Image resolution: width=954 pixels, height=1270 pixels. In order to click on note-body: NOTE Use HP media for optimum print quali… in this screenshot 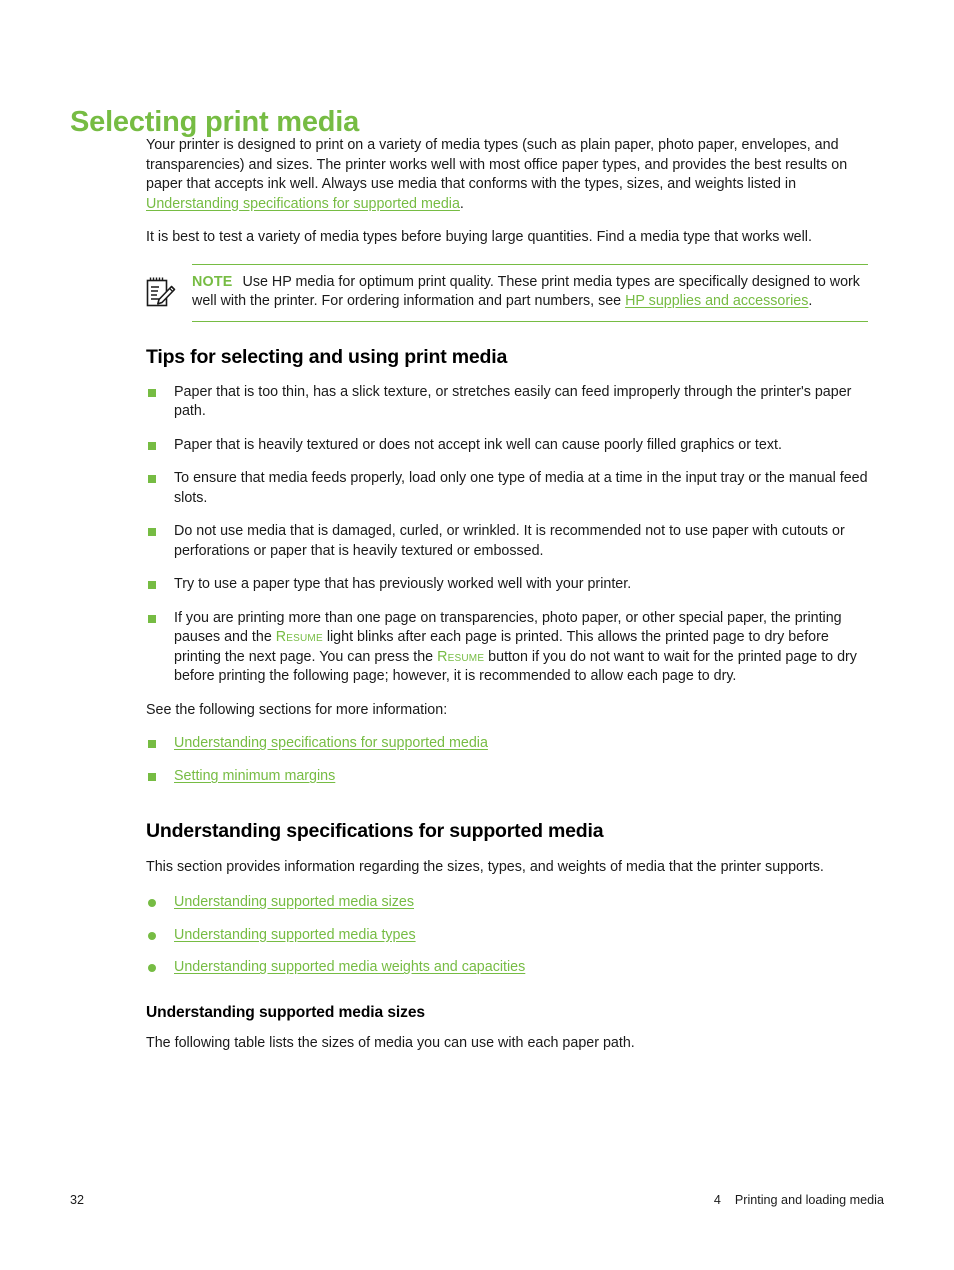, I will do `click(530, 292)`.